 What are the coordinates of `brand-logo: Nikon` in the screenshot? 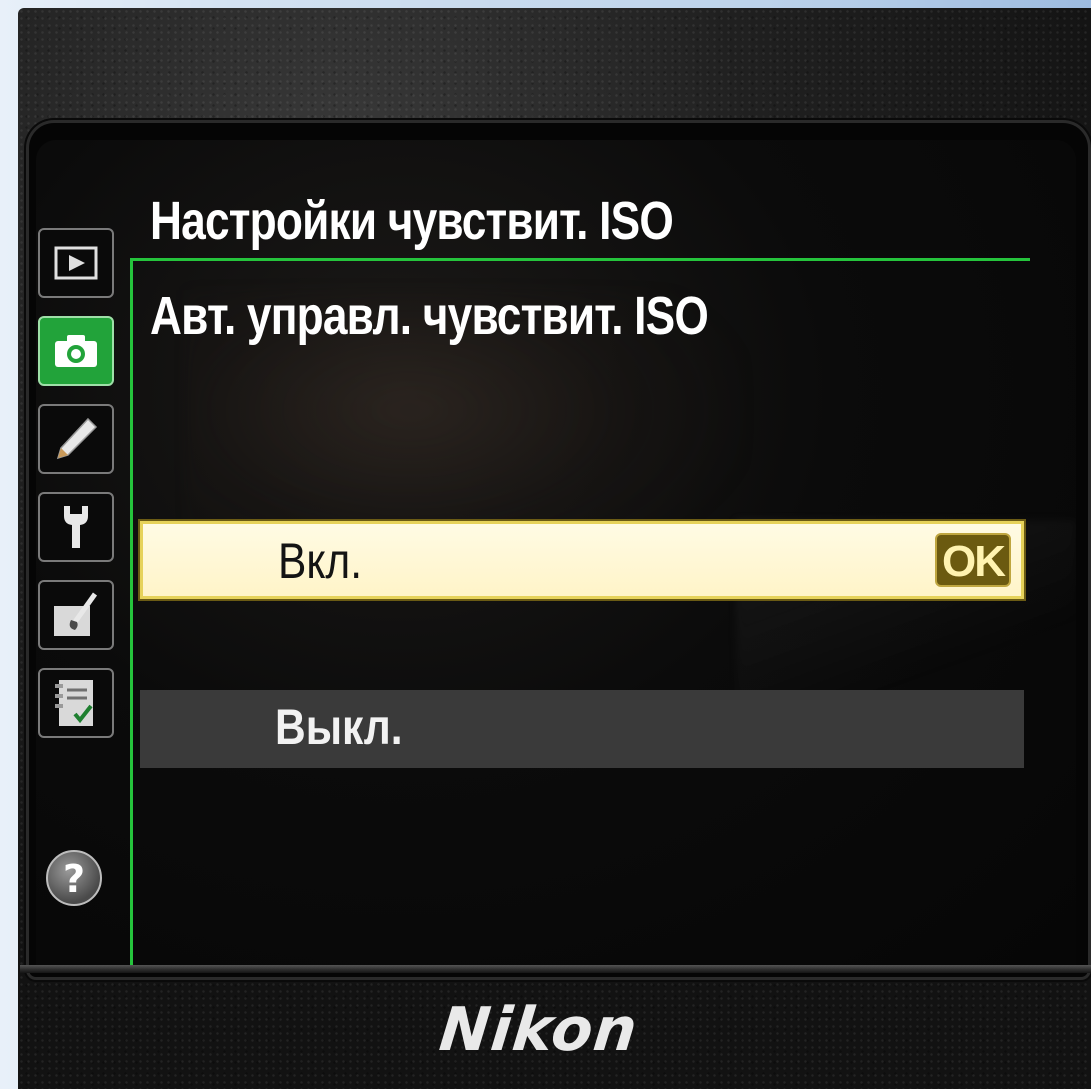 It's located at (539, 1030).